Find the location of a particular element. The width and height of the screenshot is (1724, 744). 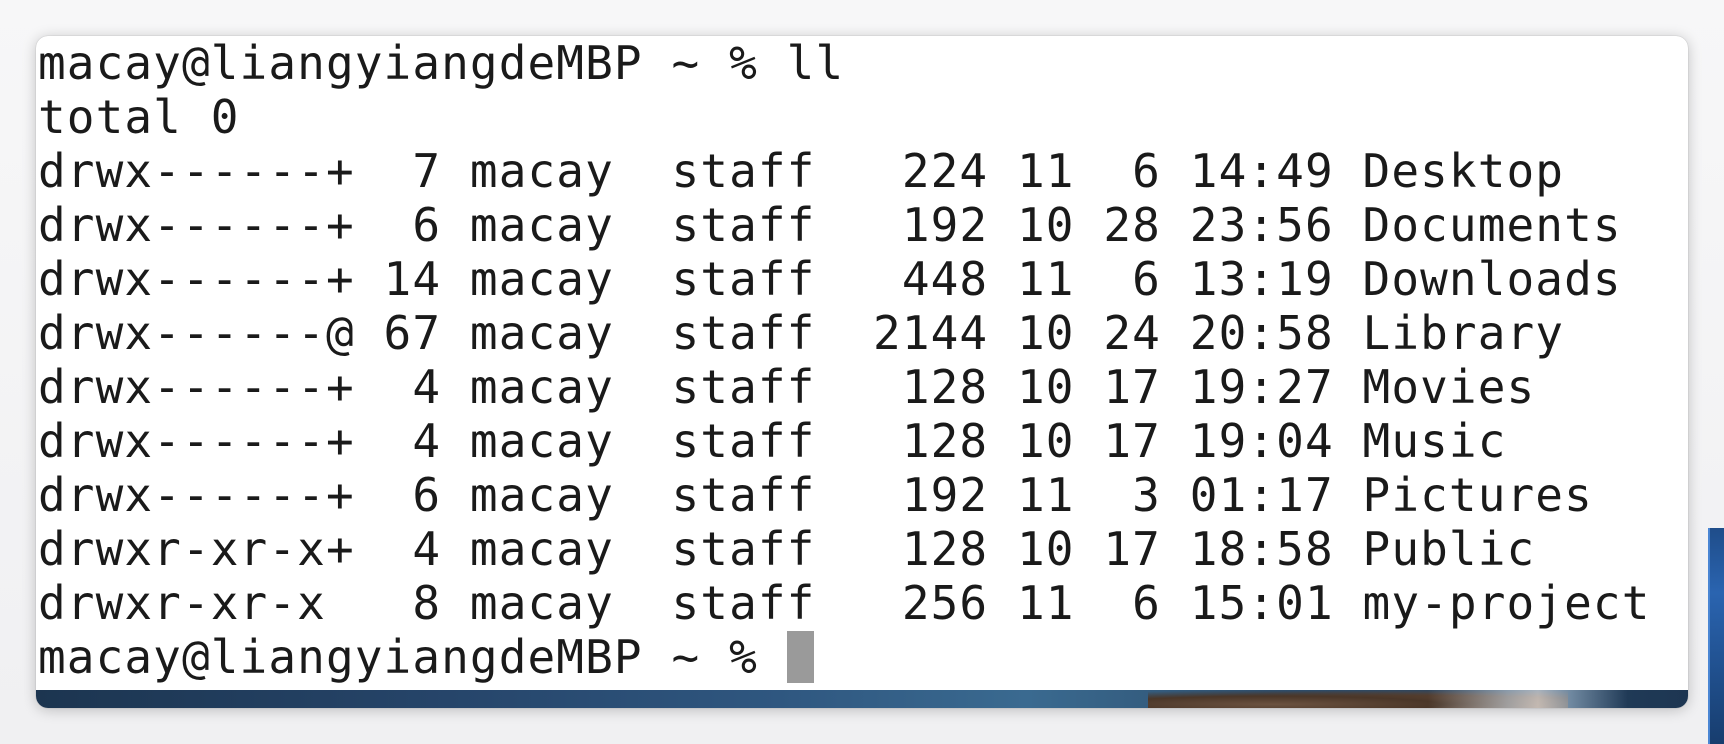

terminal-prompt-line: macay@liangyiangdeMBP ~ % is located at coordinates (862, 657).